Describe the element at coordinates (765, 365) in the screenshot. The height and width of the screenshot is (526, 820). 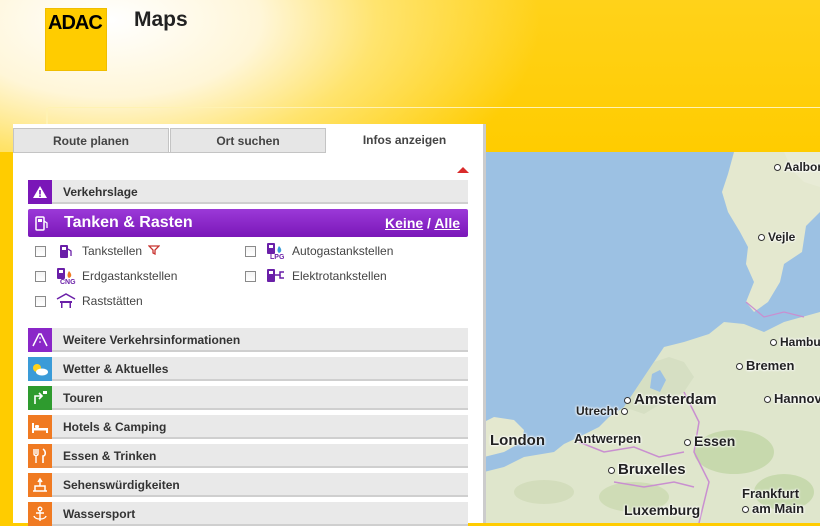
I see `map-label-bremen: Bremen` at that location.